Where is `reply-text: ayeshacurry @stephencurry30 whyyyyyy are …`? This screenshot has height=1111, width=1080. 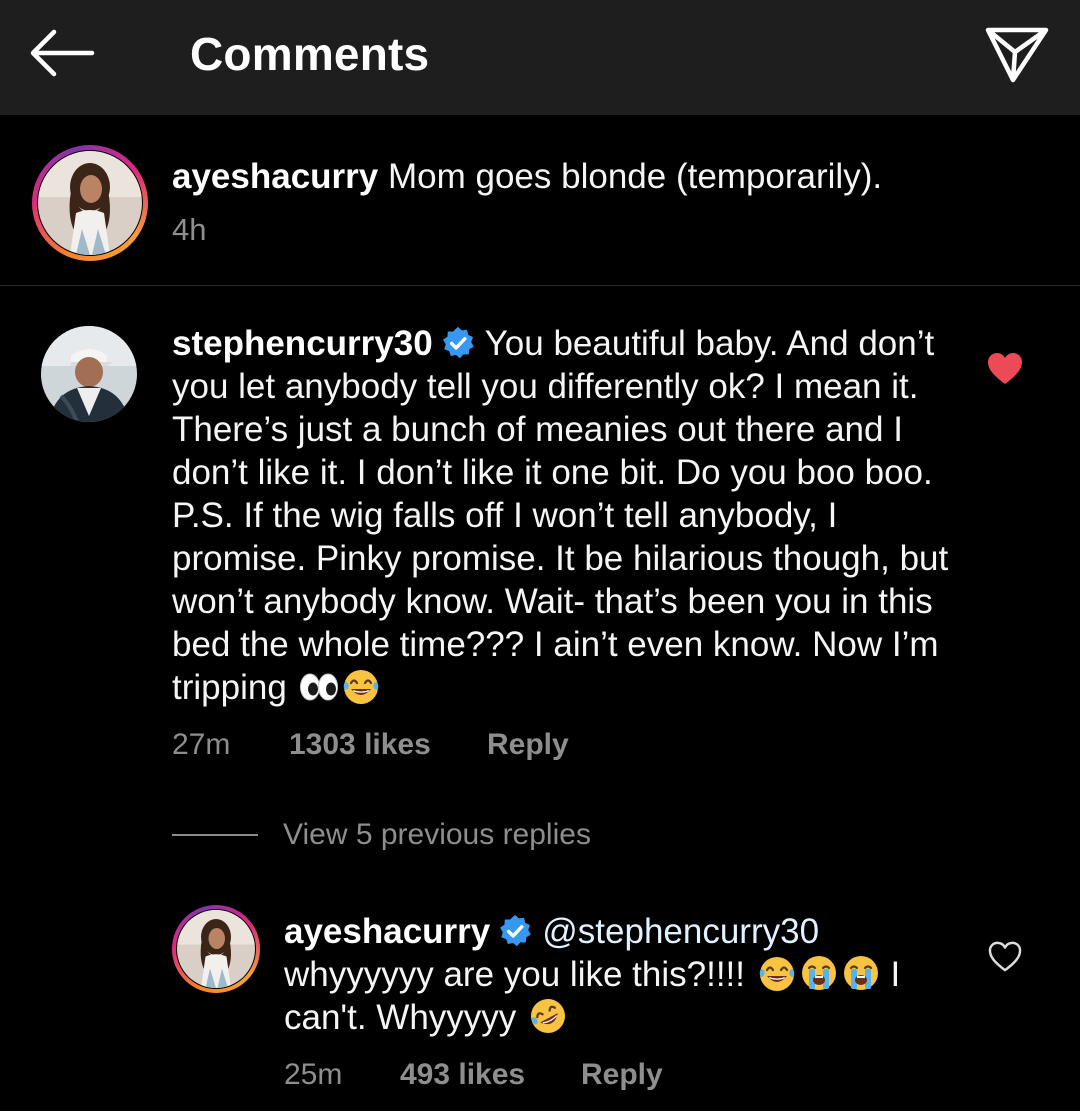
reply-text: ayeshacurry @stephencurry30 whyyyyyy are … is located at coordinates (614, 974).